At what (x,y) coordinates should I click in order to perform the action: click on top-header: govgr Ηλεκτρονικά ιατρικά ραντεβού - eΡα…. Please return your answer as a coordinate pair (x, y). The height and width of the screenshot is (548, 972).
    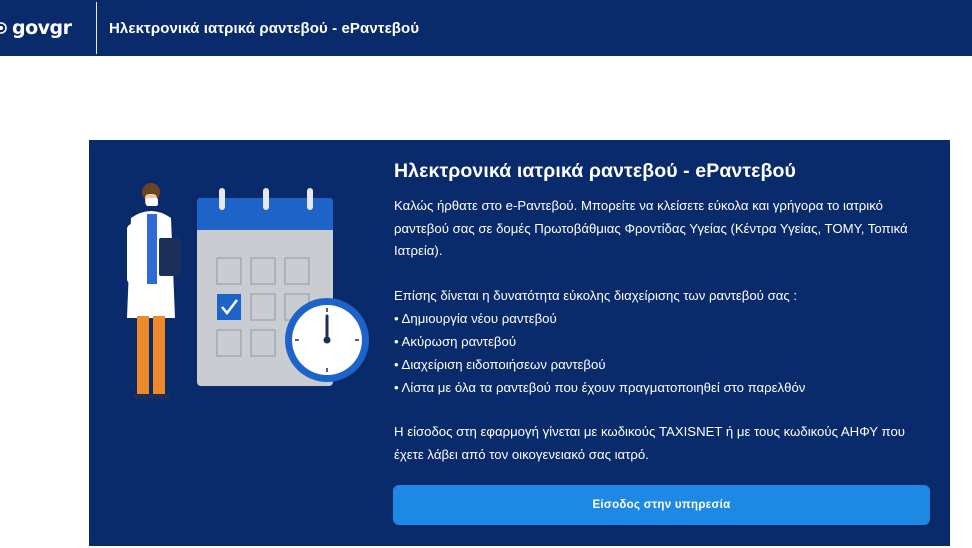
    Looking at the image, I should click on (486, 28).